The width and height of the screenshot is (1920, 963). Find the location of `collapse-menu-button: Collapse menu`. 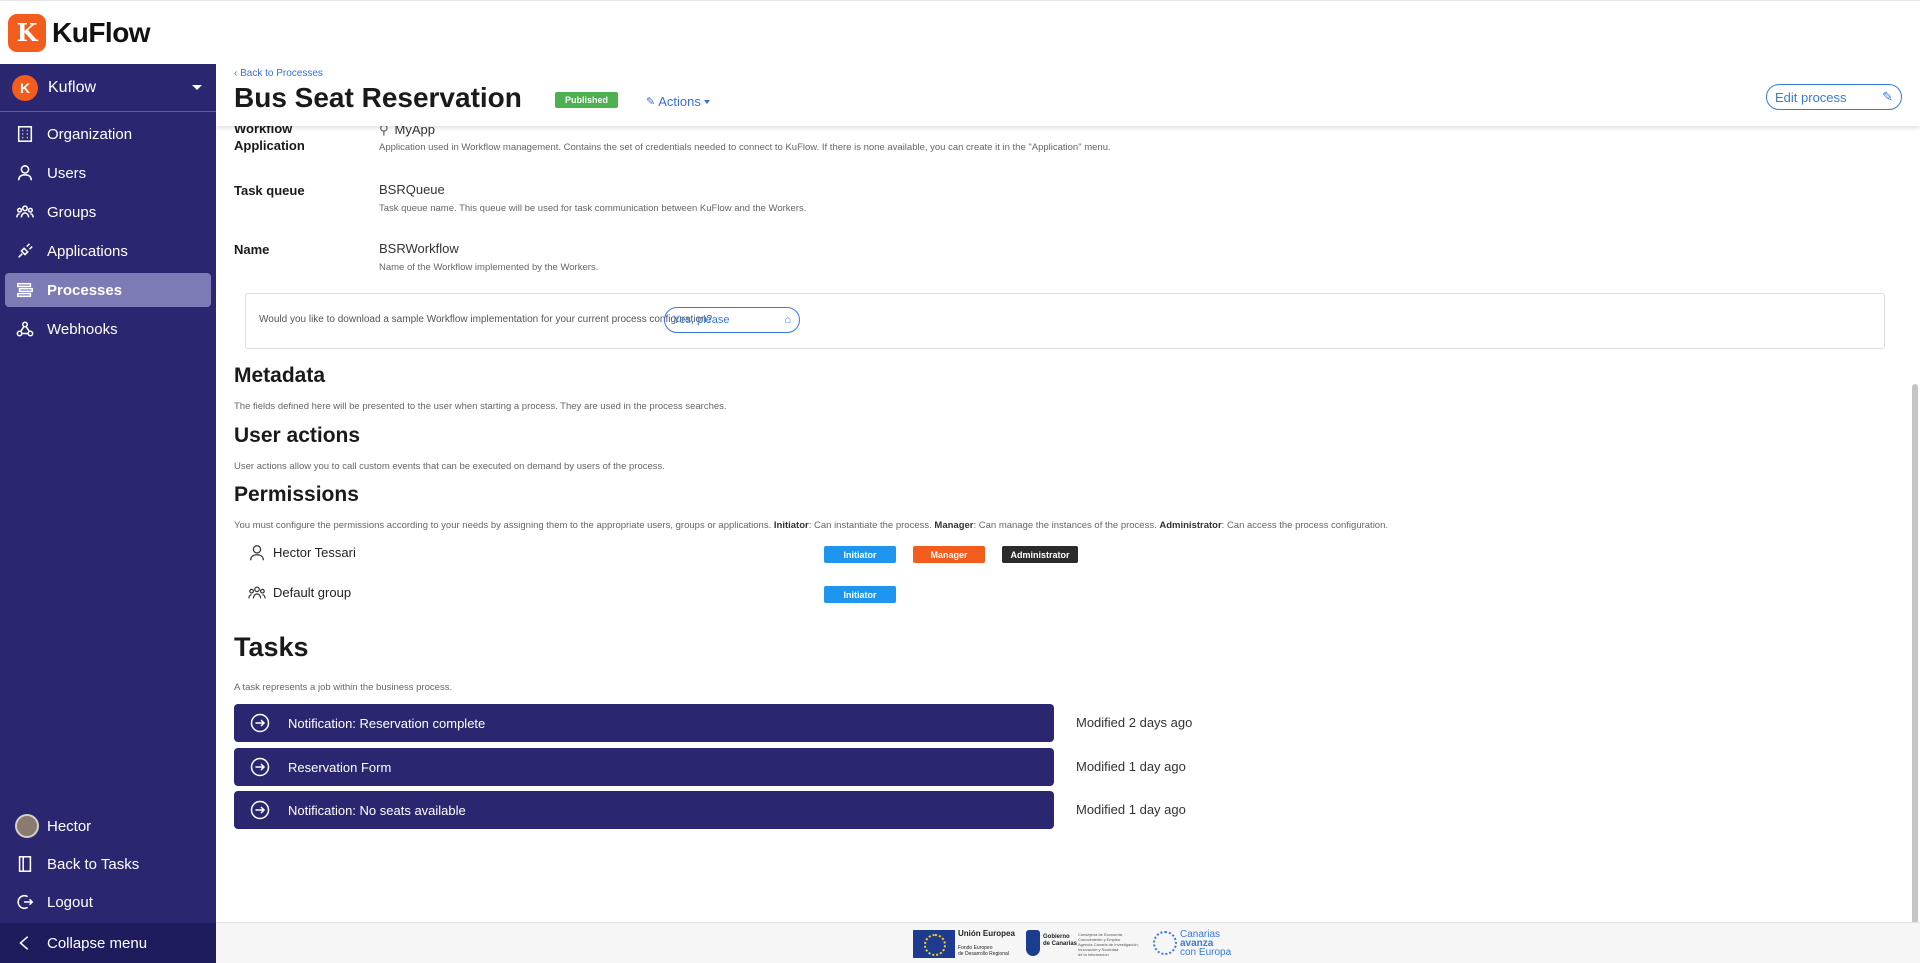

collapse-menu-button: Collapse menu is located at coordinates (108, 943).